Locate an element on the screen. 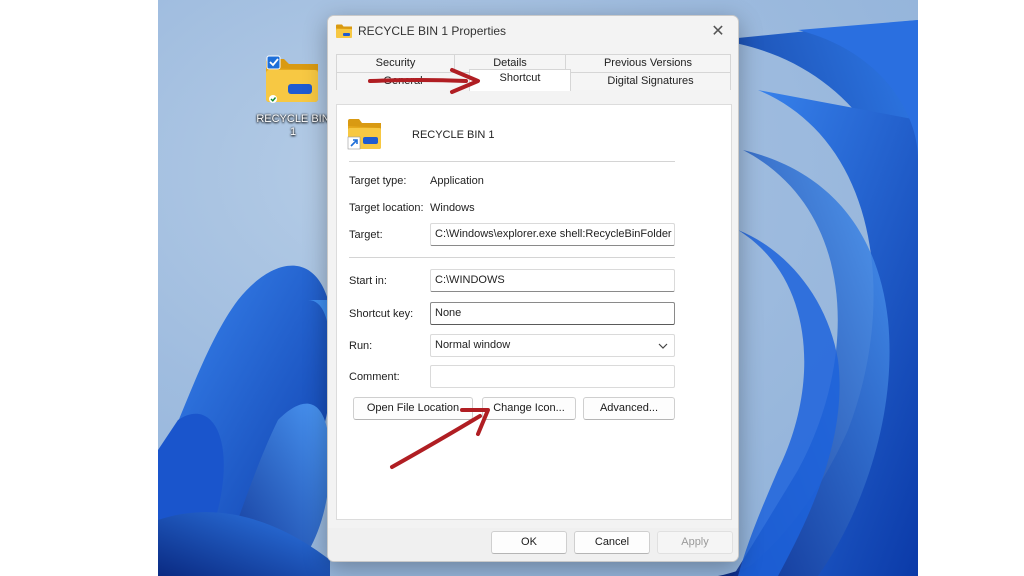 Image resolution: width=1024 pixels, height=576 pixels. run-select-value: Normal window is located at coordinates (473, 345).